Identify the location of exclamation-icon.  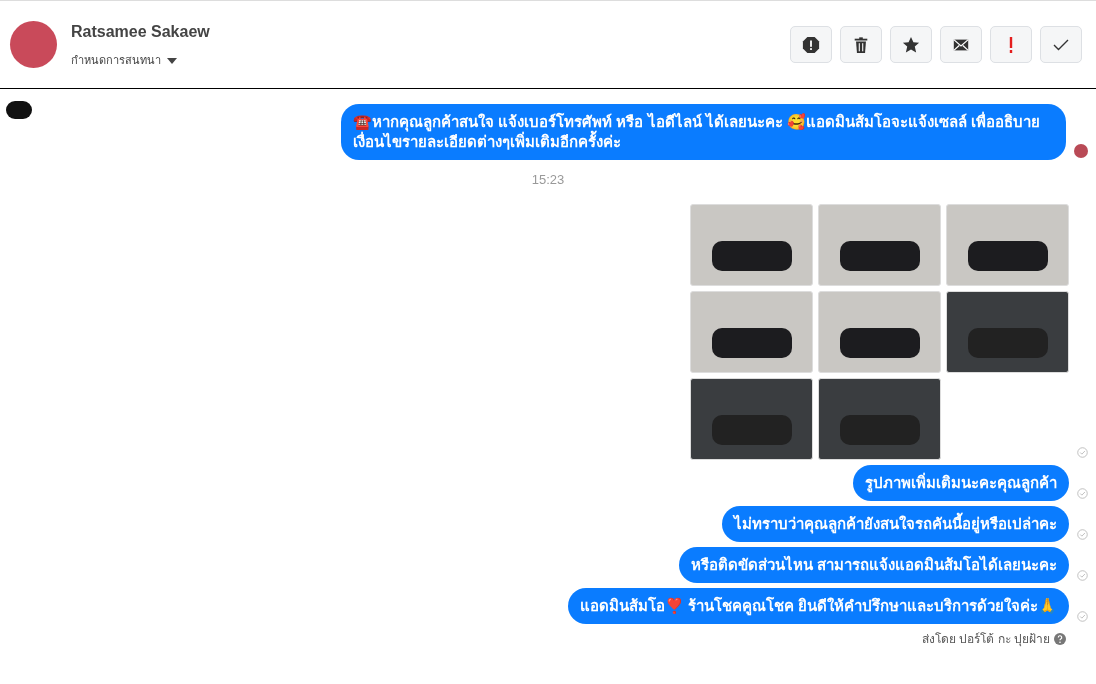
(1011, 44).